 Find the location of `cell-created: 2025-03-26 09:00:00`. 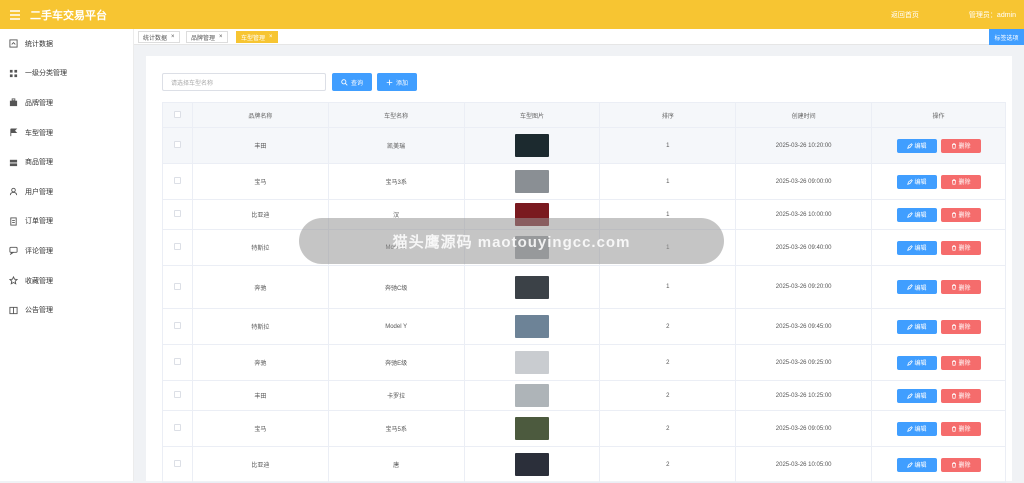

cell-created: 2025-03-26 09:00:00 is located at coordinates (804, 181).